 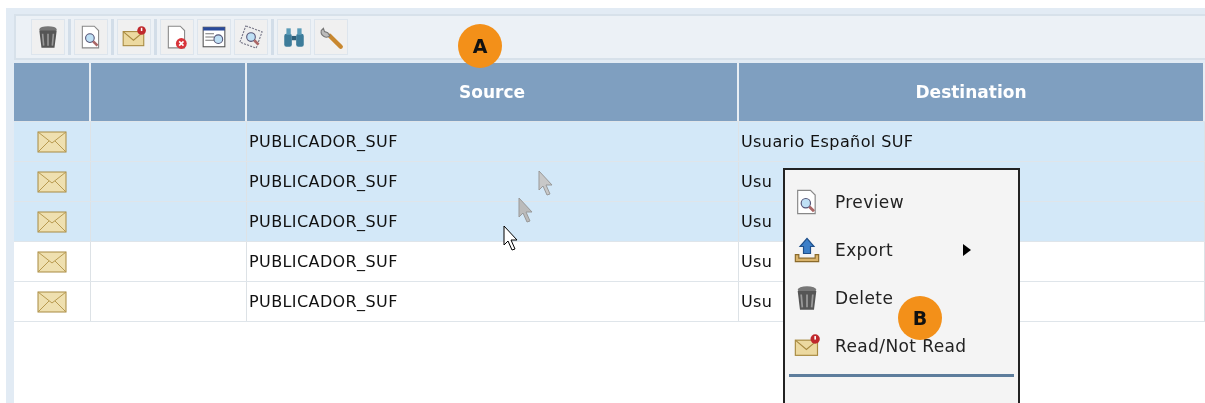 I want to click on upload-tray-icon, so click(x=807, y=250).